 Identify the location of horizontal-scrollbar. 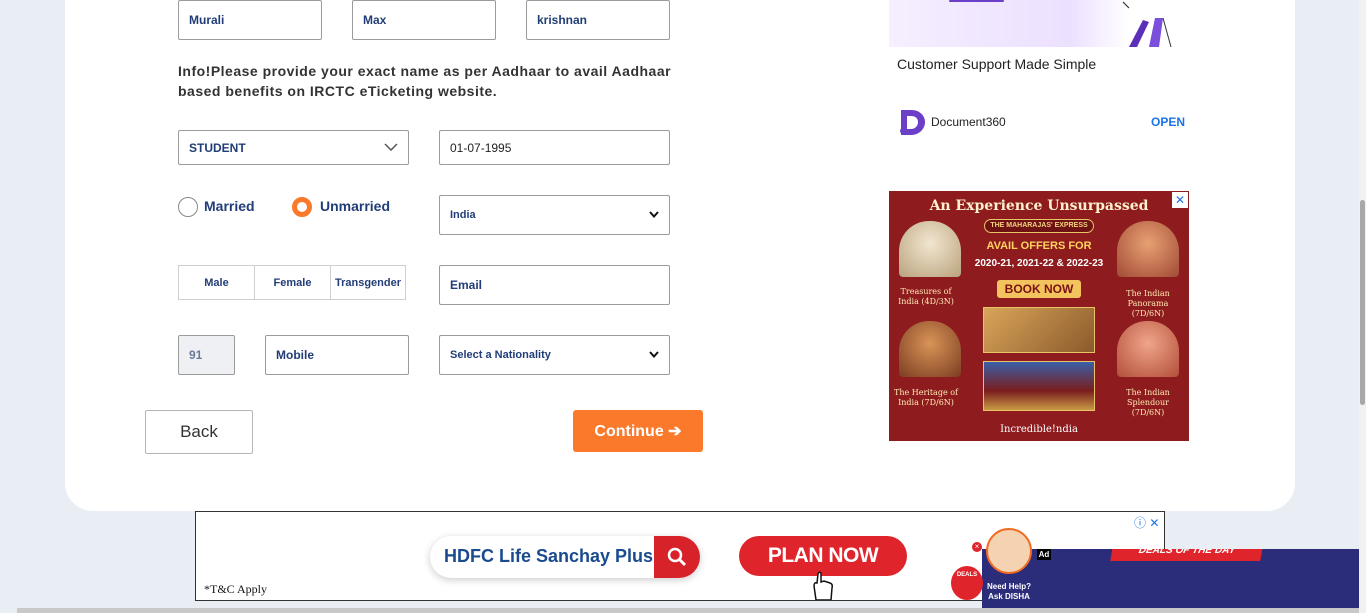
(688, 610).